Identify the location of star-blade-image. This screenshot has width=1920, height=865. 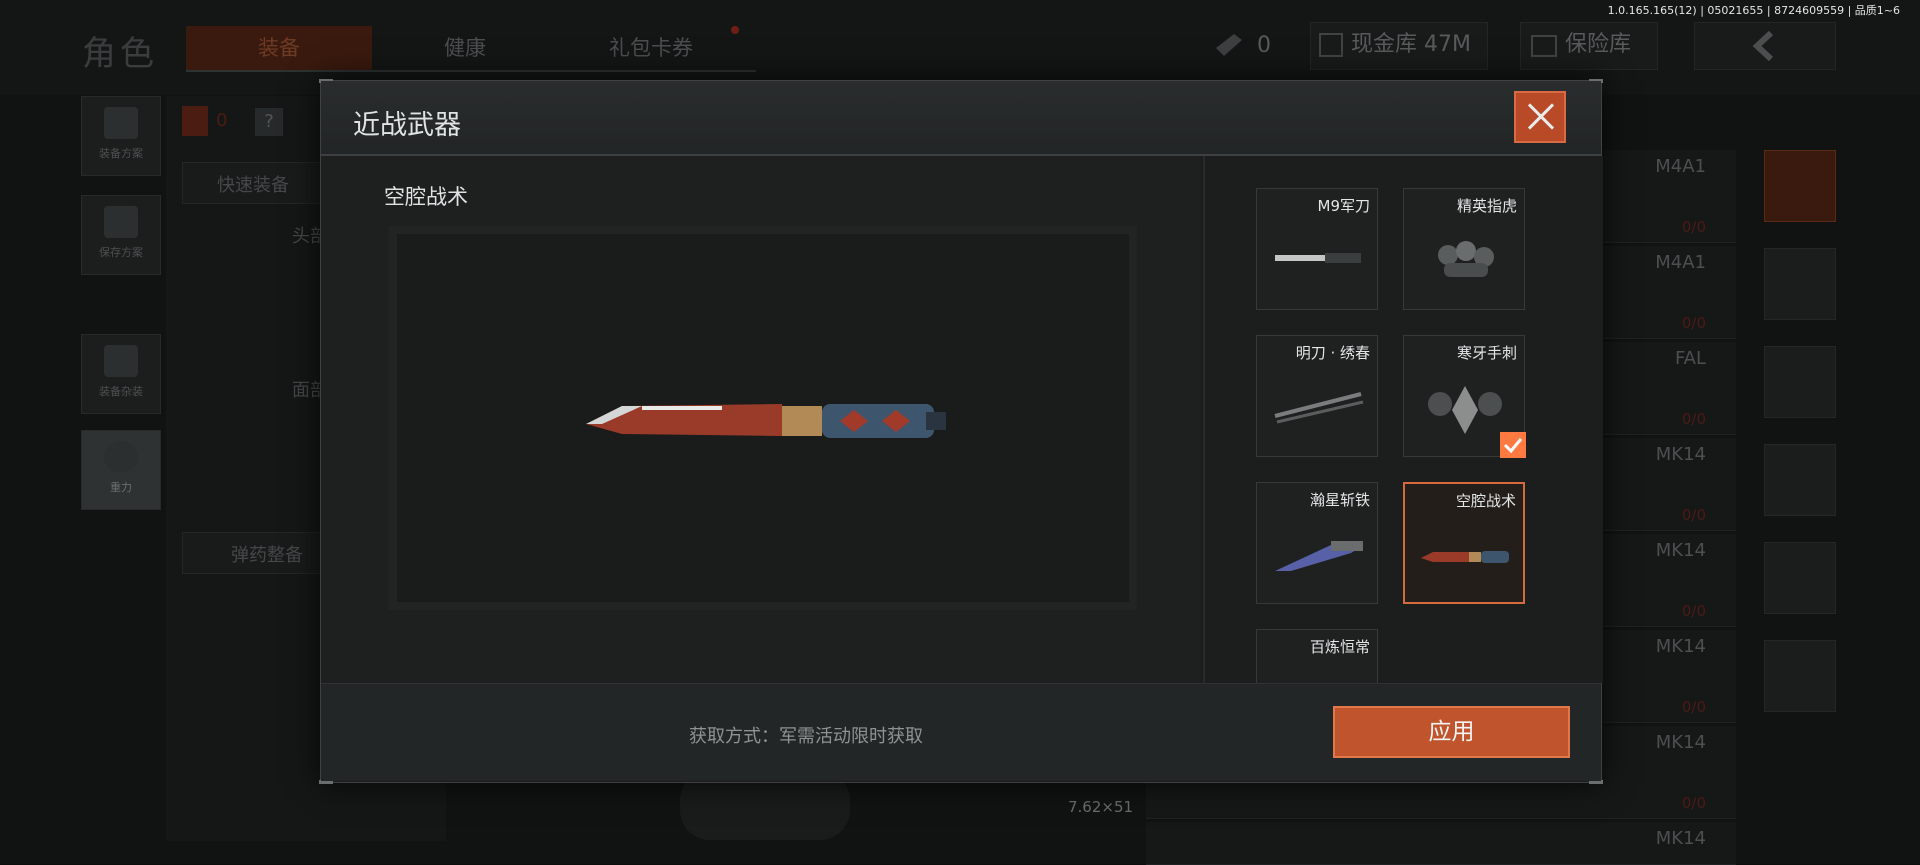
(1319, 556).